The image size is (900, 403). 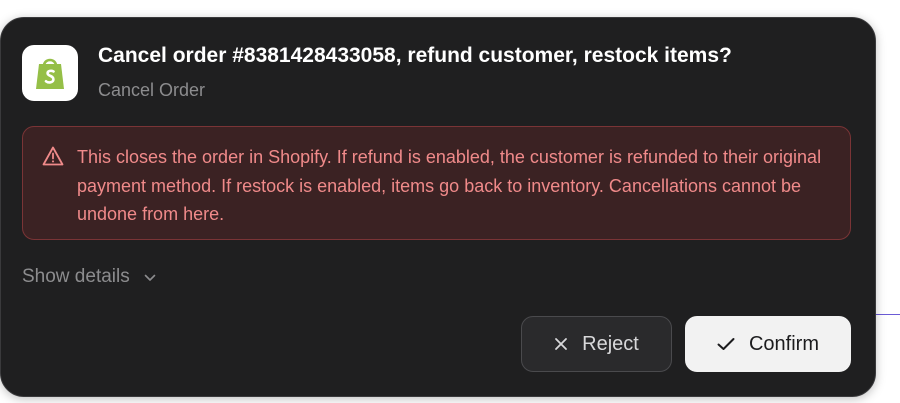 What do you see at coordinates (50, 73) in the screenshot?
I see `shopify-bag-icon` at bounding box center [50, 73].